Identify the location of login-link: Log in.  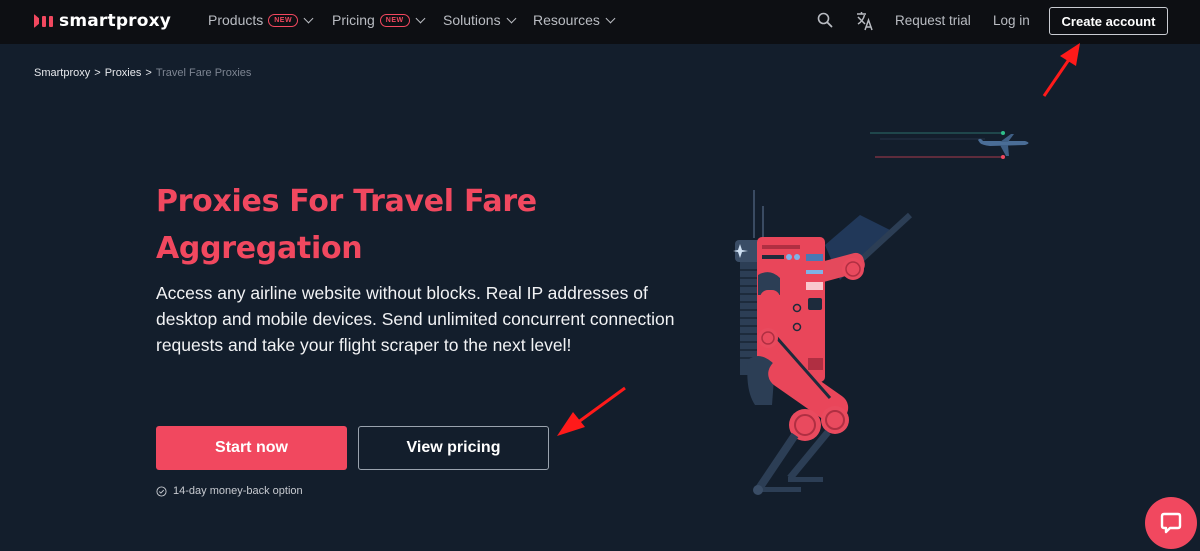
(1011, 20).